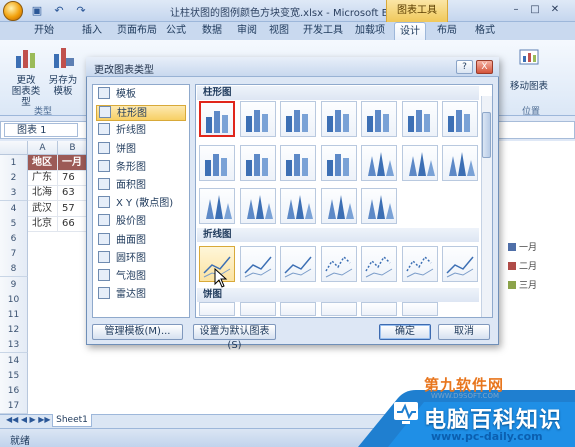  What do you see at coordinates (141, 131) in the screenshot?
I see `category-item: 折线图` at bounding box center [141, 131].